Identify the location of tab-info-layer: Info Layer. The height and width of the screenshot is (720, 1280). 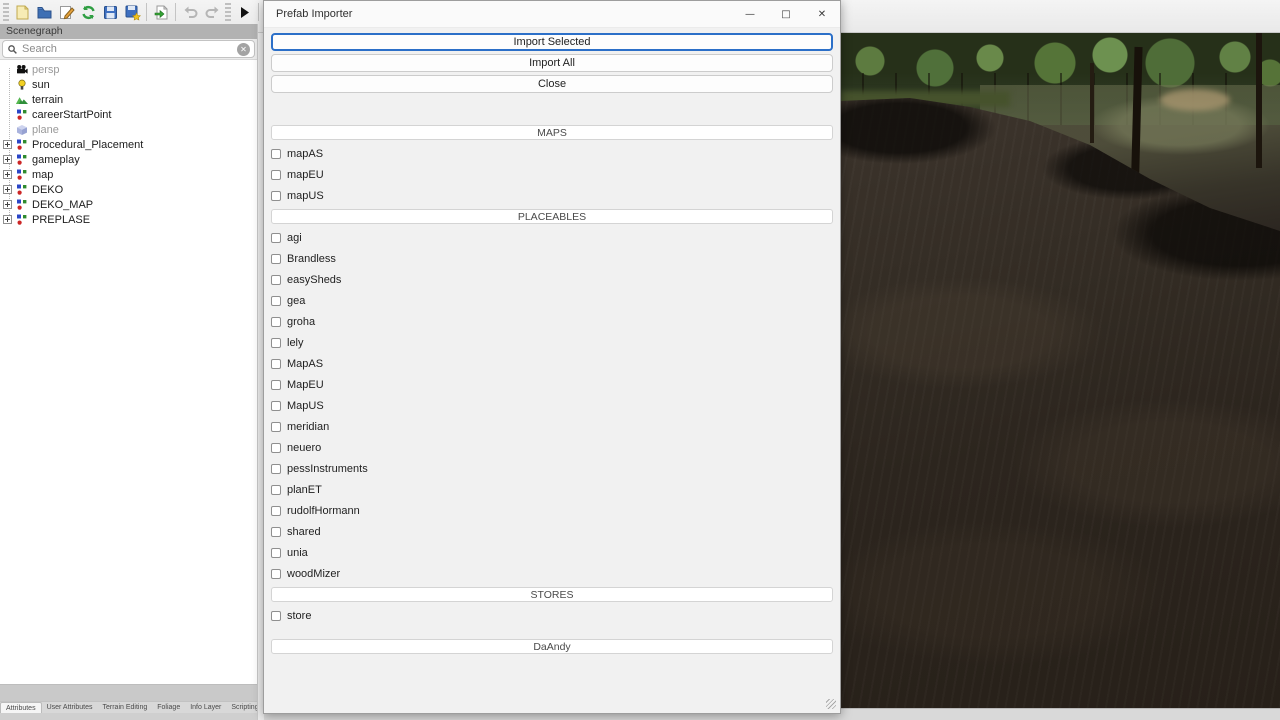
(205, 706).